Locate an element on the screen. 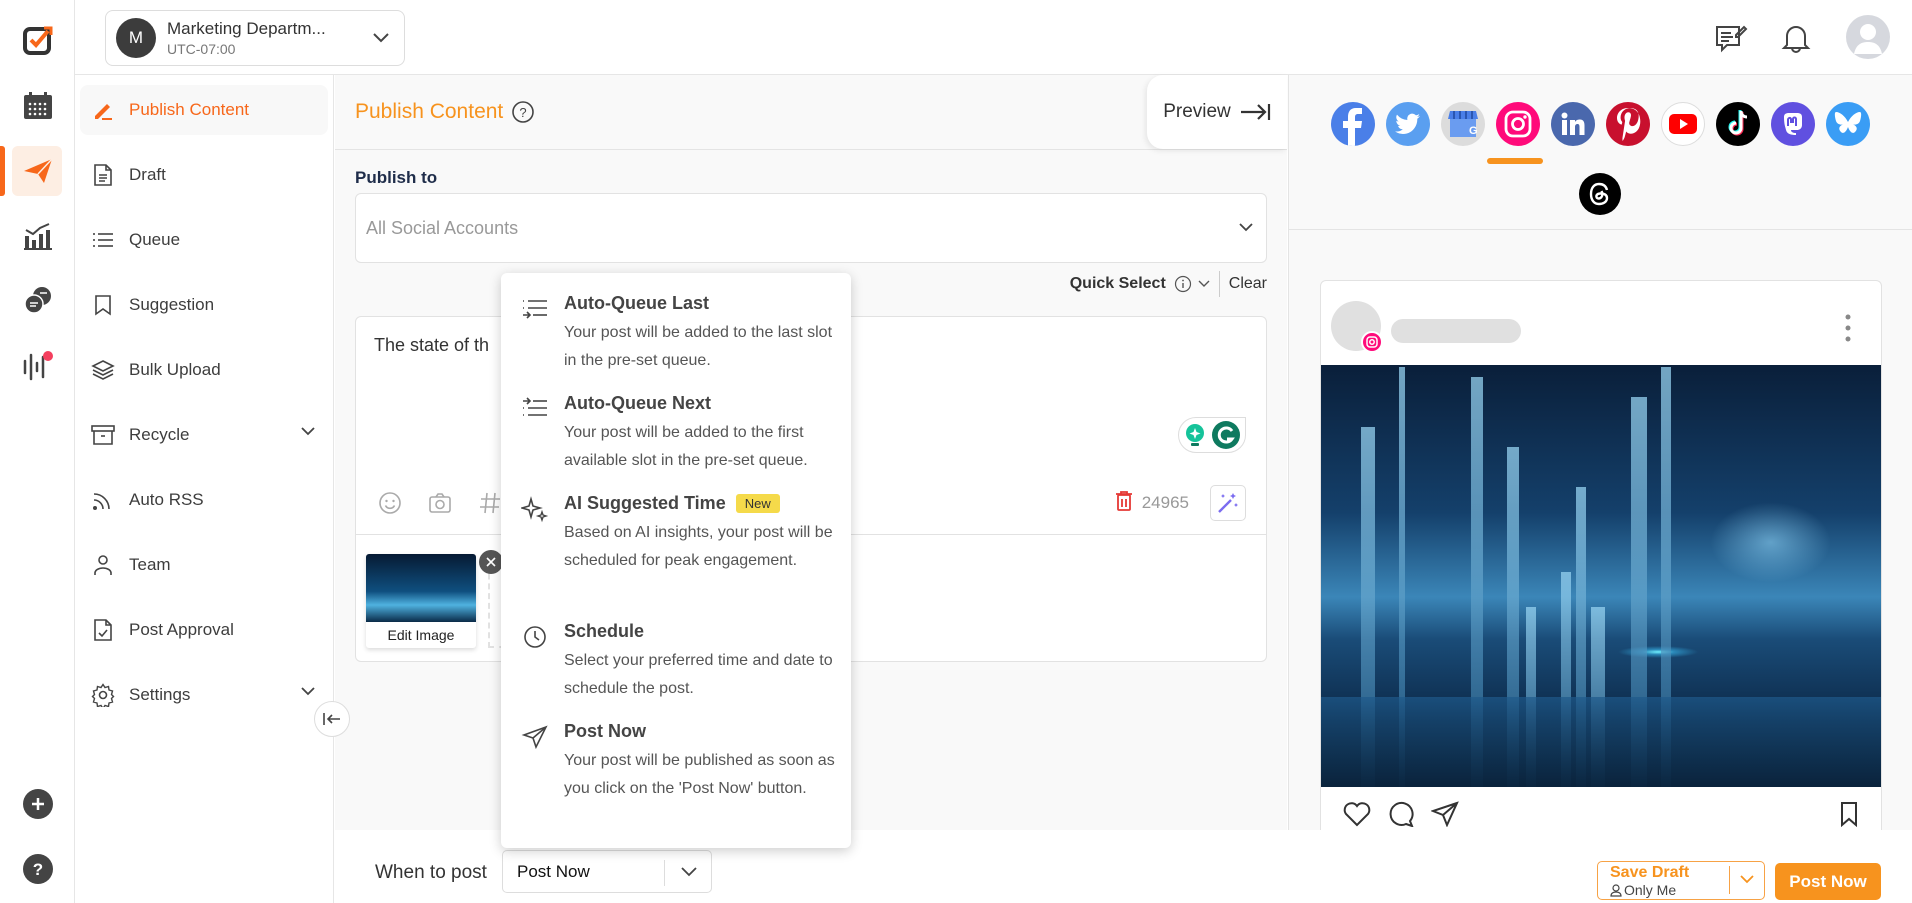 This screenshot has width=1912, height=903. post-text-input: The state of th is located at coordinates (431, 345).